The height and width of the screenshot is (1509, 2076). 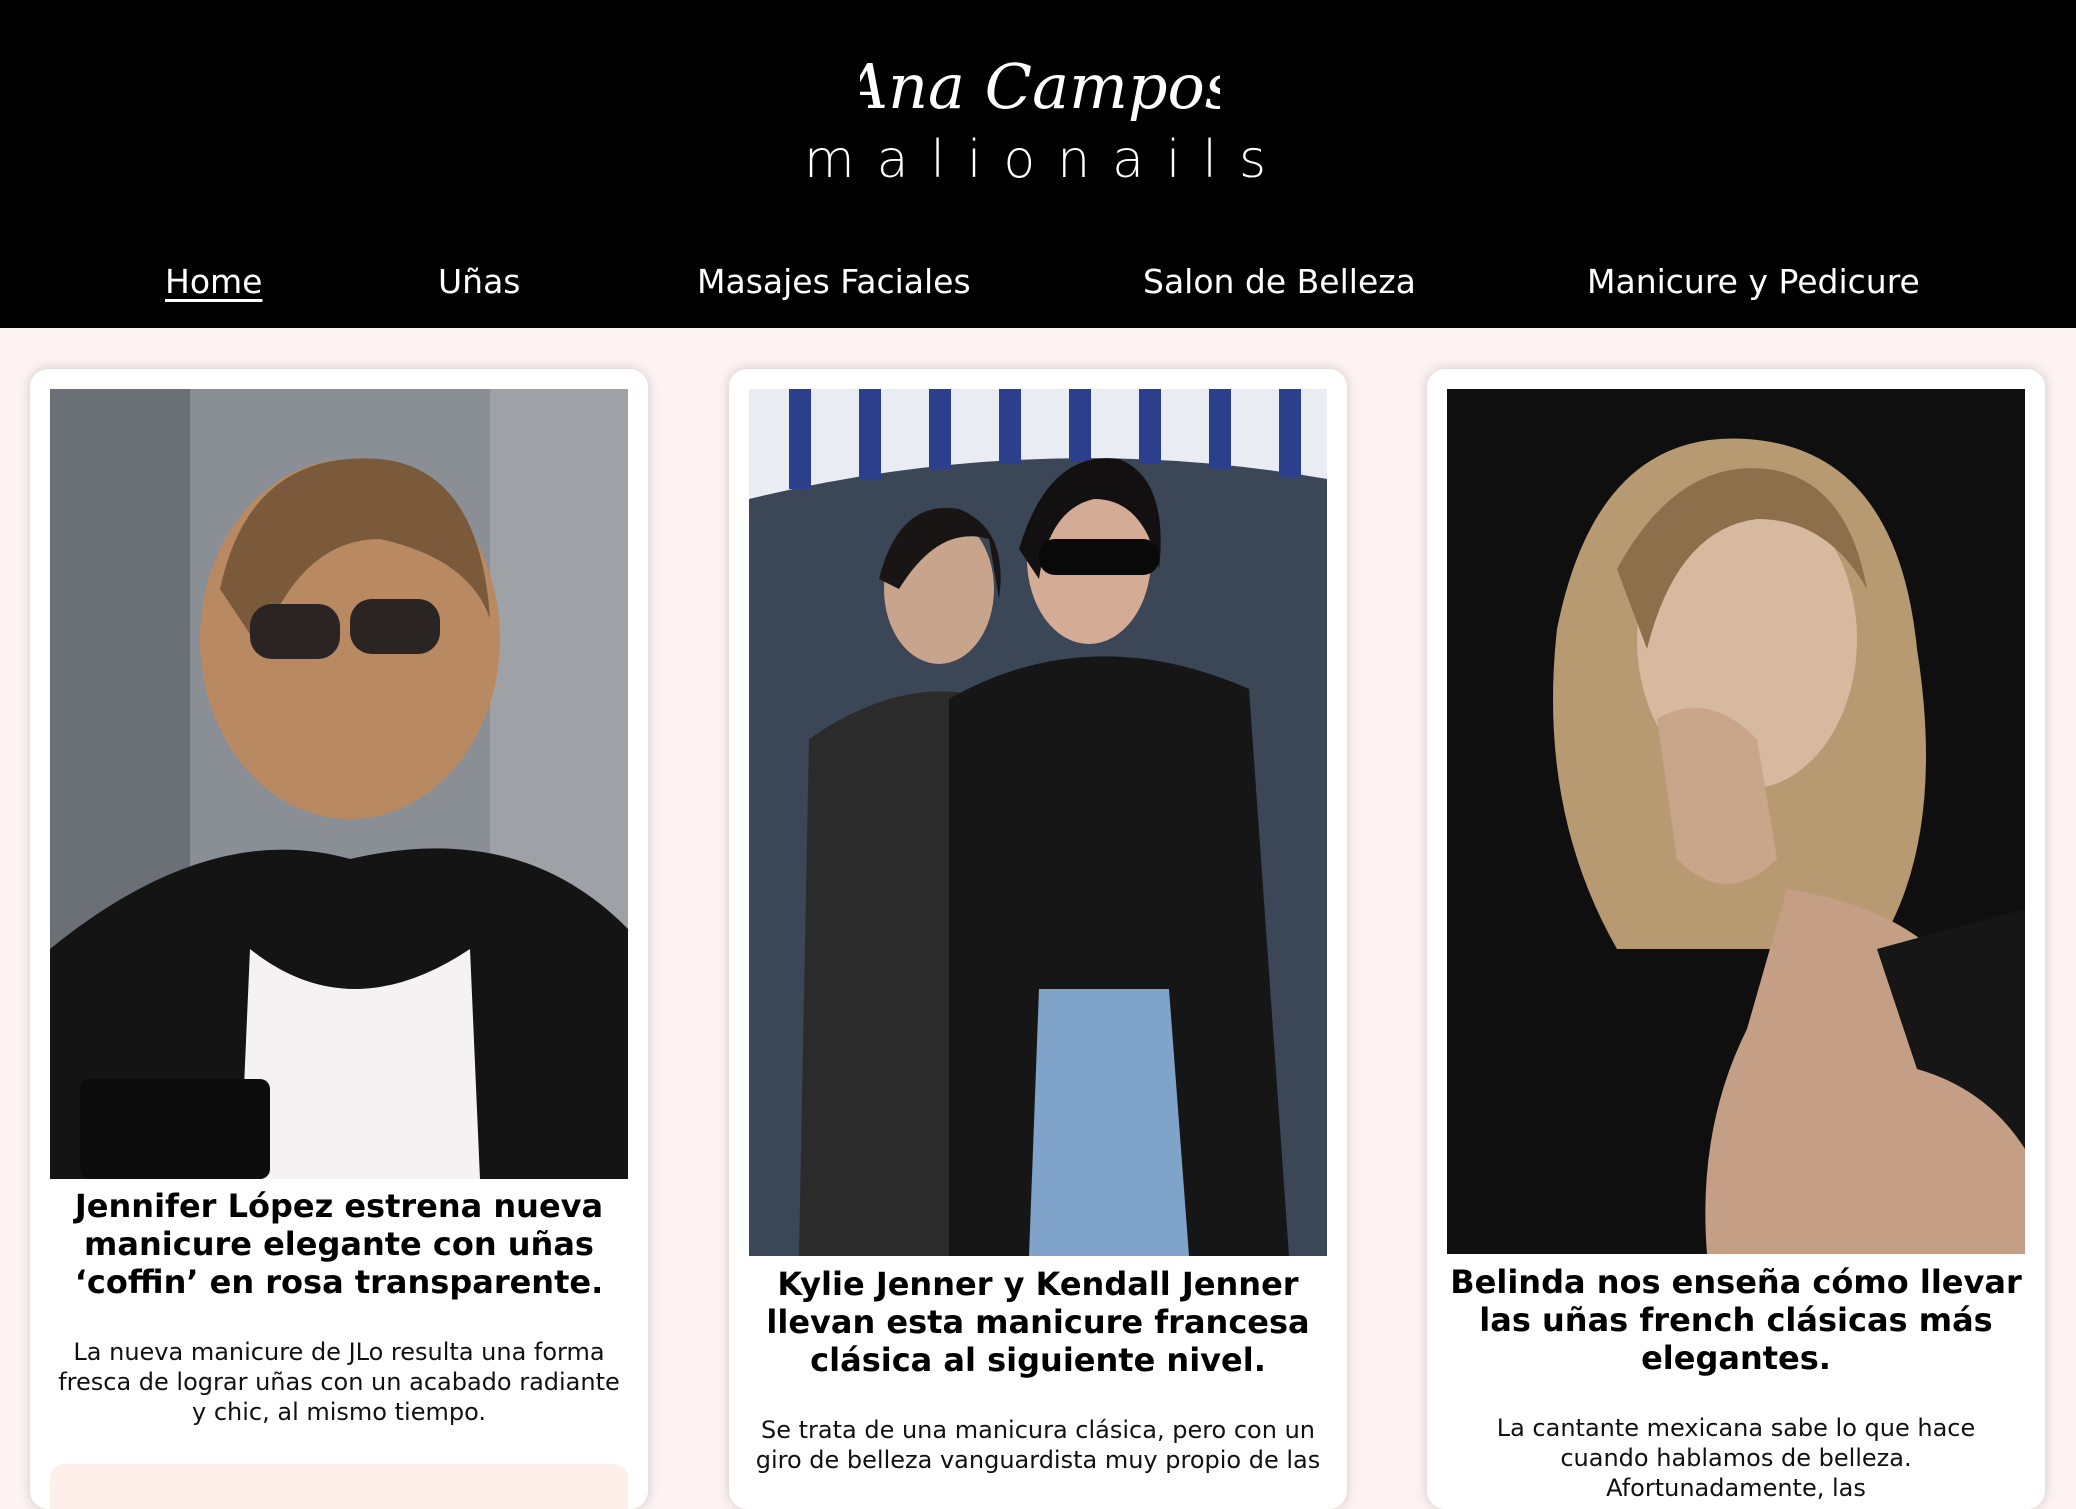 I want to click on read-more-button, so click(x=339, y=1486).